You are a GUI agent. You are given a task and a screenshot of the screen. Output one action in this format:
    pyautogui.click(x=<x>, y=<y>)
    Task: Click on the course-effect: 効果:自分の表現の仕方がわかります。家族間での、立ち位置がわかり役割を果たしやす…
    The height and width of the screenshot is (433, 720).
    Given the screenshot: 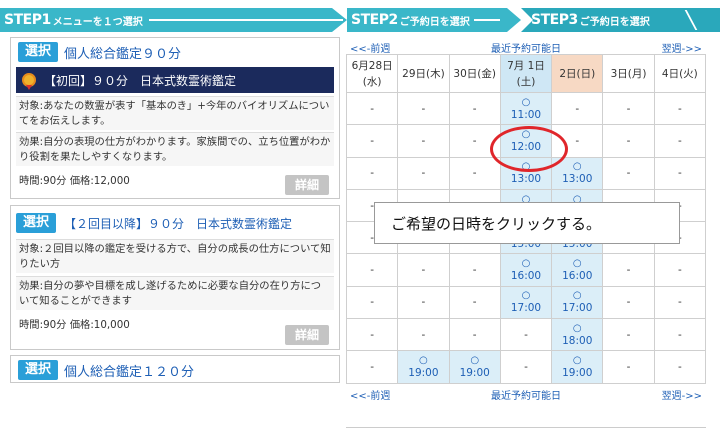 What is the action you would take?
    pyautogui.click(x=175, y=149)
    